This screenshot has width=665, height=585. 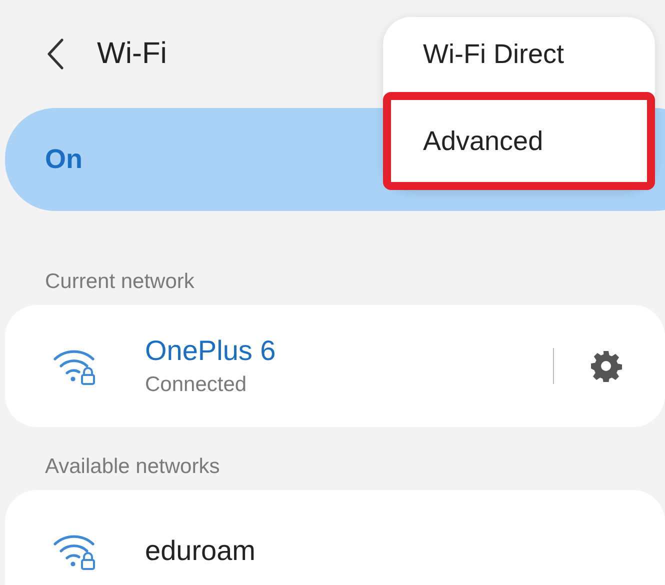 What do you see at coordinates (132, 467) in the screenshot?
I see `section-label: Available networks` at bounding box center [132, 467].